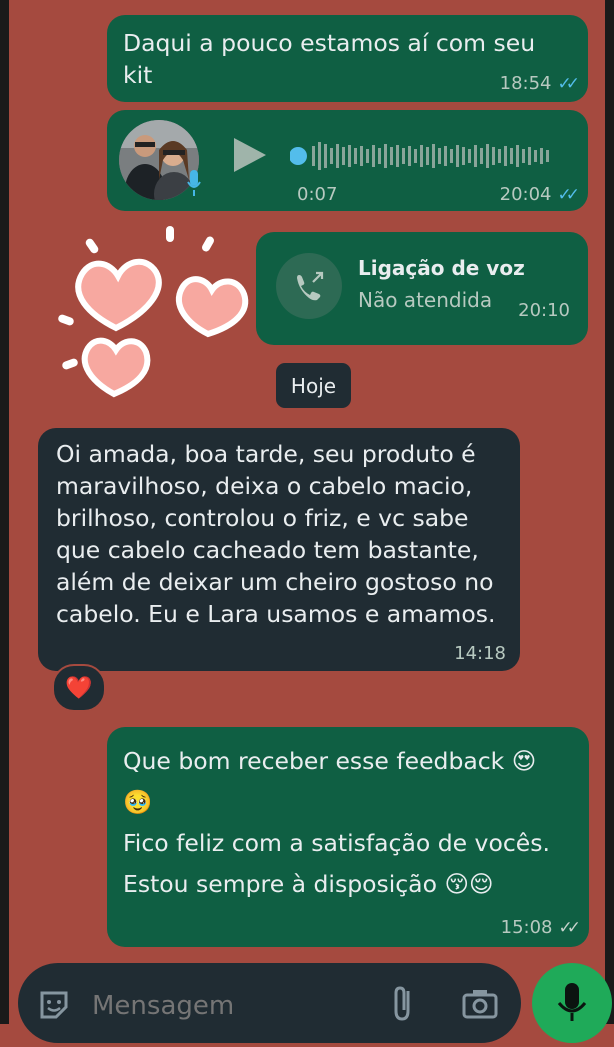 The width and height of the screenshot is (614, 1047). Describe the element at coordinates (250, 155) in the screenshot. I see `play-icon` at that location.